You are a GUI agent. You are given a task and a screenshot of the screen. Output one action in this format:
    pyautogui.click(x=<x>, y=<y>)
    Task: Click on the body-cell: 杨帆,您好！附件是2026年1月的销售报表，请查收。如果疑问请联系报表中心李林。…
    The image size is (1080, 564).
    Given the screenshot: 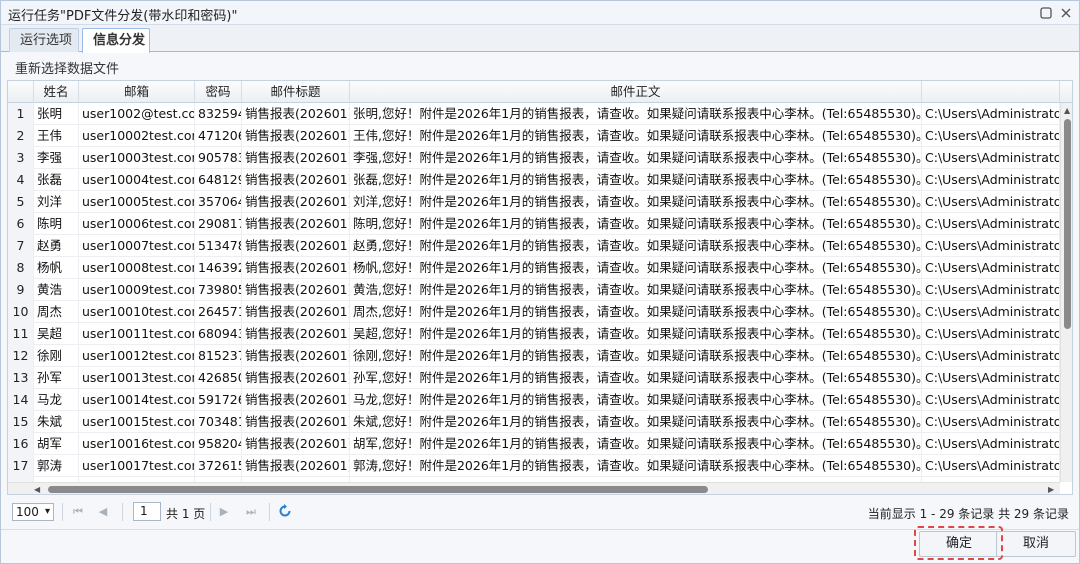 What is the action you would take?
    pyautogui.click(x=636, y=268)
    